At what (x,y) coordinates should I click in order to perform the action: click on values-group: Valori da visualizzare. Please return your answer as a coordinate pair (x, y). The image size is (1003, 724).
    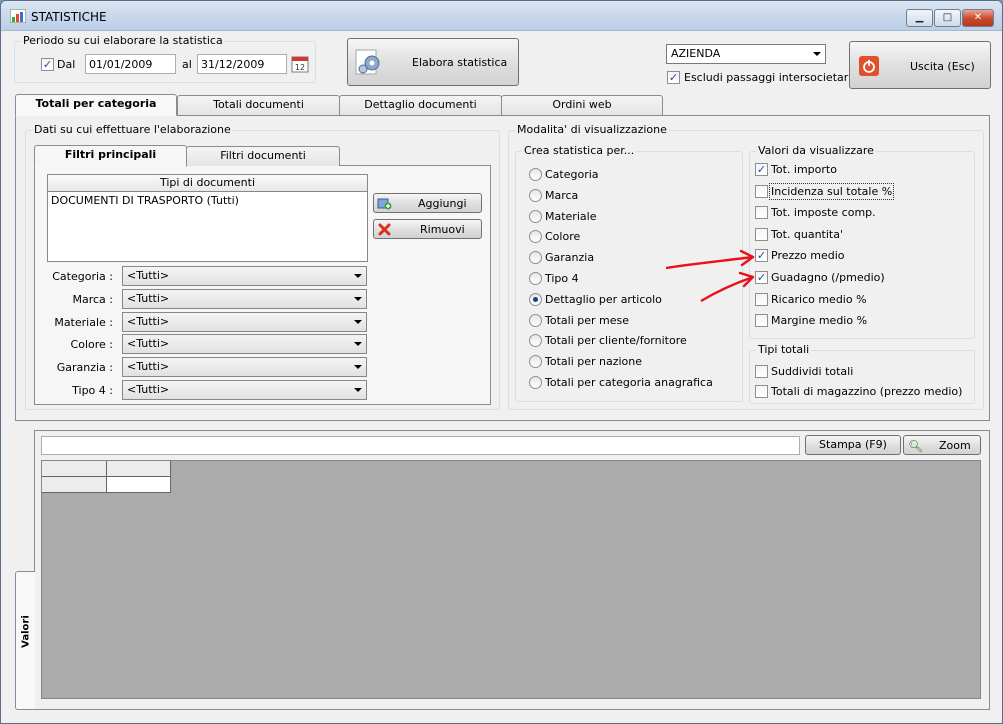
    Looking at the image, I should click on (862, 241).